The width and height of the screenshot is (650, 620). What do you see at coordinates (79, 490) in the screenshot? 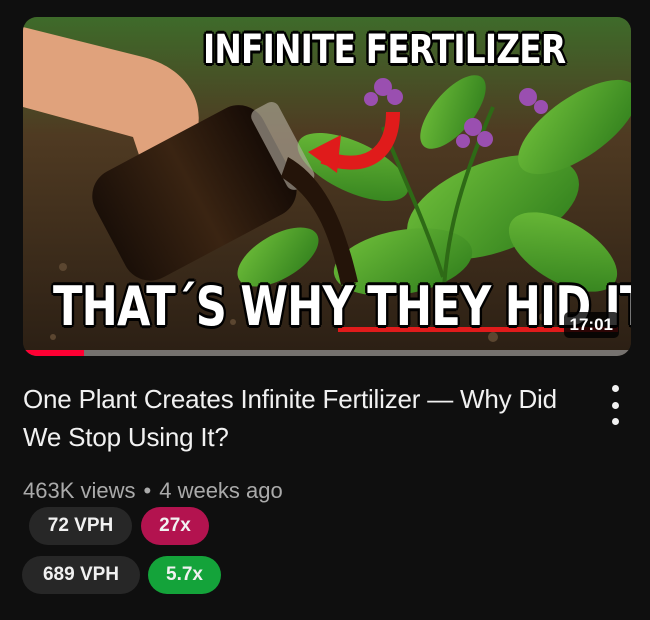
I see `view-count: 463K views` at bounding box center [79, 490].